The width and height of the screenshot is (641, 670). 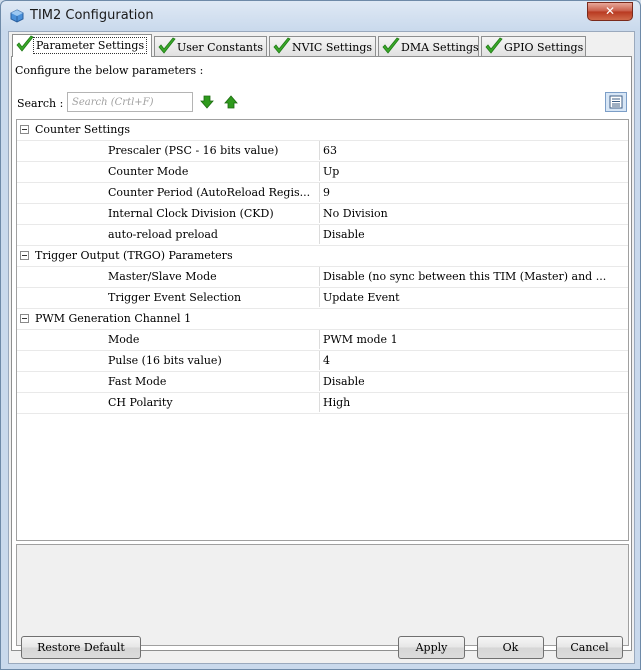 What do you see at coordinates (589, 647) in the screenshot?
I see `cancel-button: Cancel` at bounding box center [589, 647].